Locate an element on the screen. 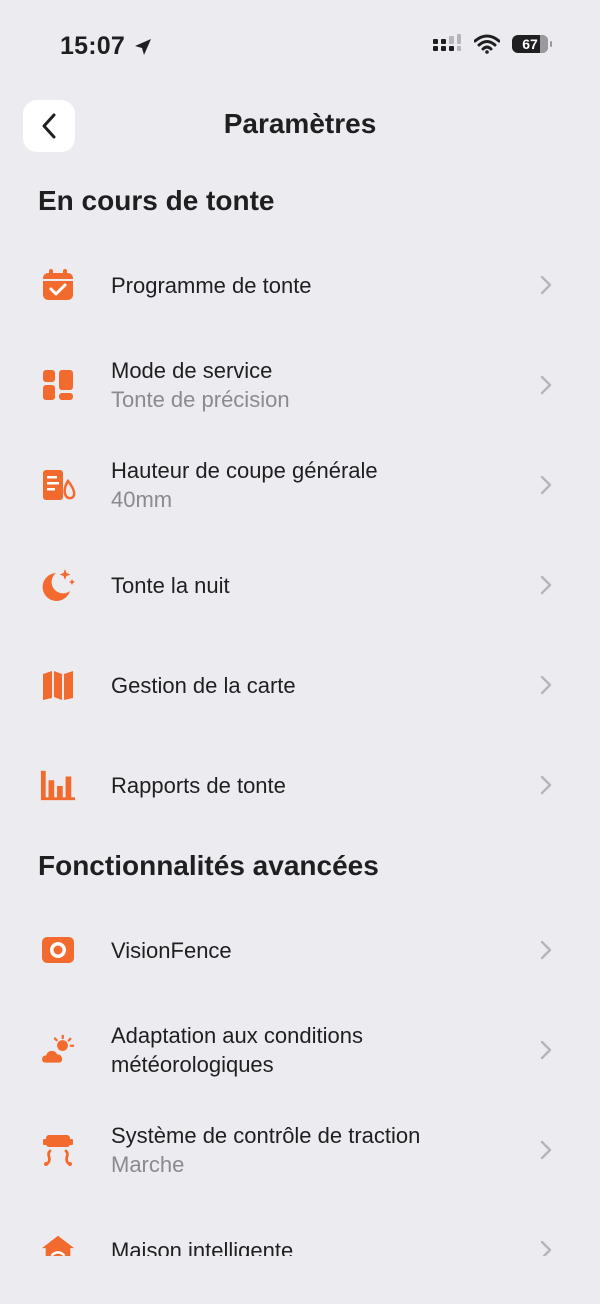 This screenshot has width=600, height=1304. settings-row-label: Hauteur de coupe générale is located at coordinates (244, 470).